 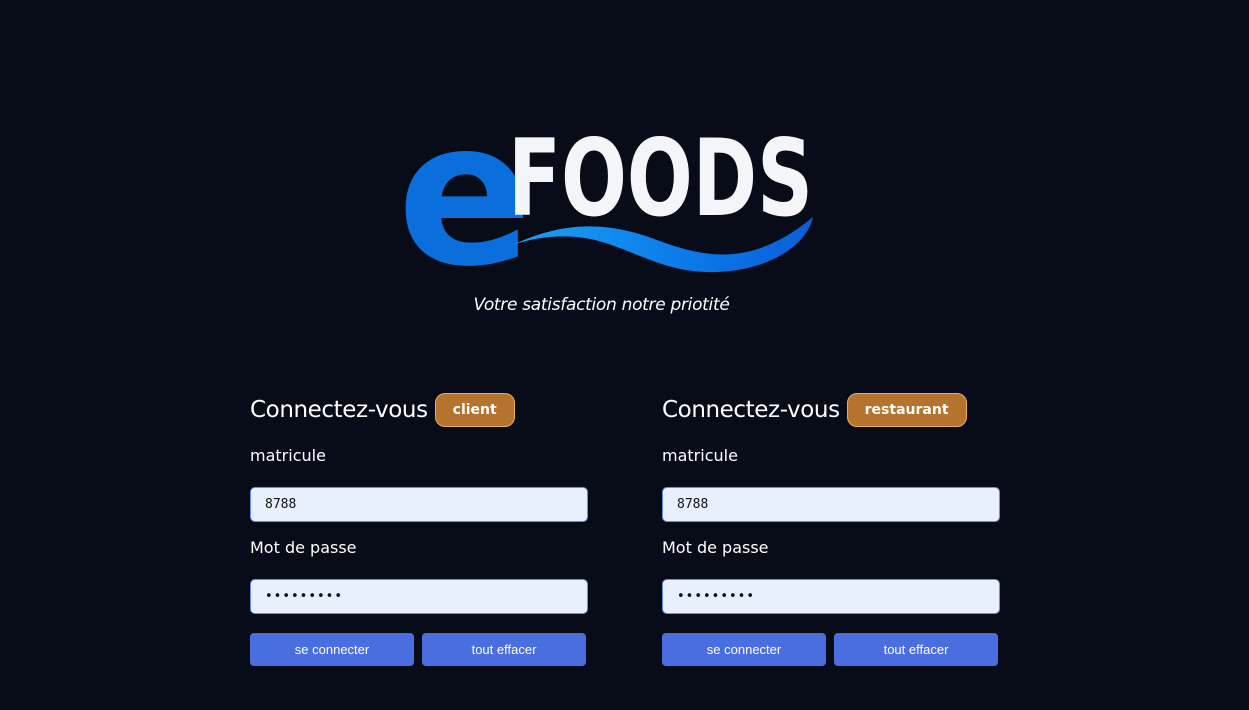 I want to click on client-form-heading: Connectez-vous client, so click(x=419, y=410).